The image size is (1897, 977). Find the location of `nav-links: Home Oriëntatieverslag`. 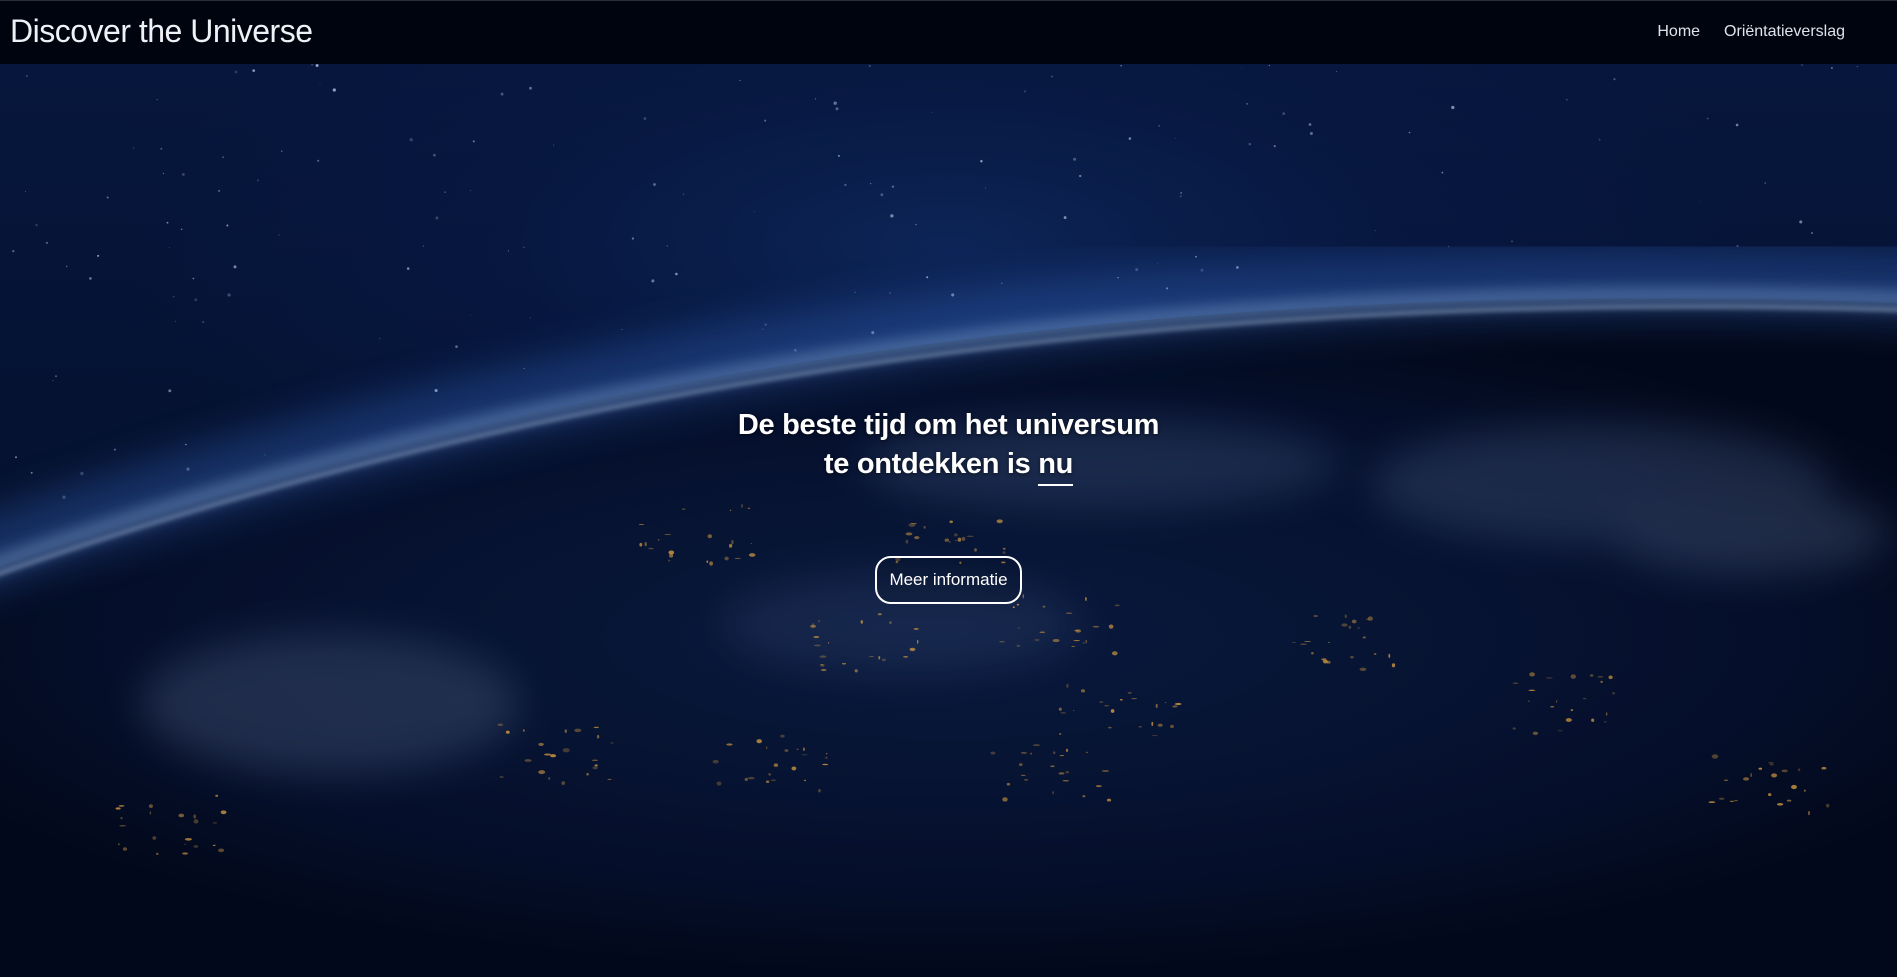

nav-links: Home Oriëntatieverslag is located at coordinates (1751, 32).